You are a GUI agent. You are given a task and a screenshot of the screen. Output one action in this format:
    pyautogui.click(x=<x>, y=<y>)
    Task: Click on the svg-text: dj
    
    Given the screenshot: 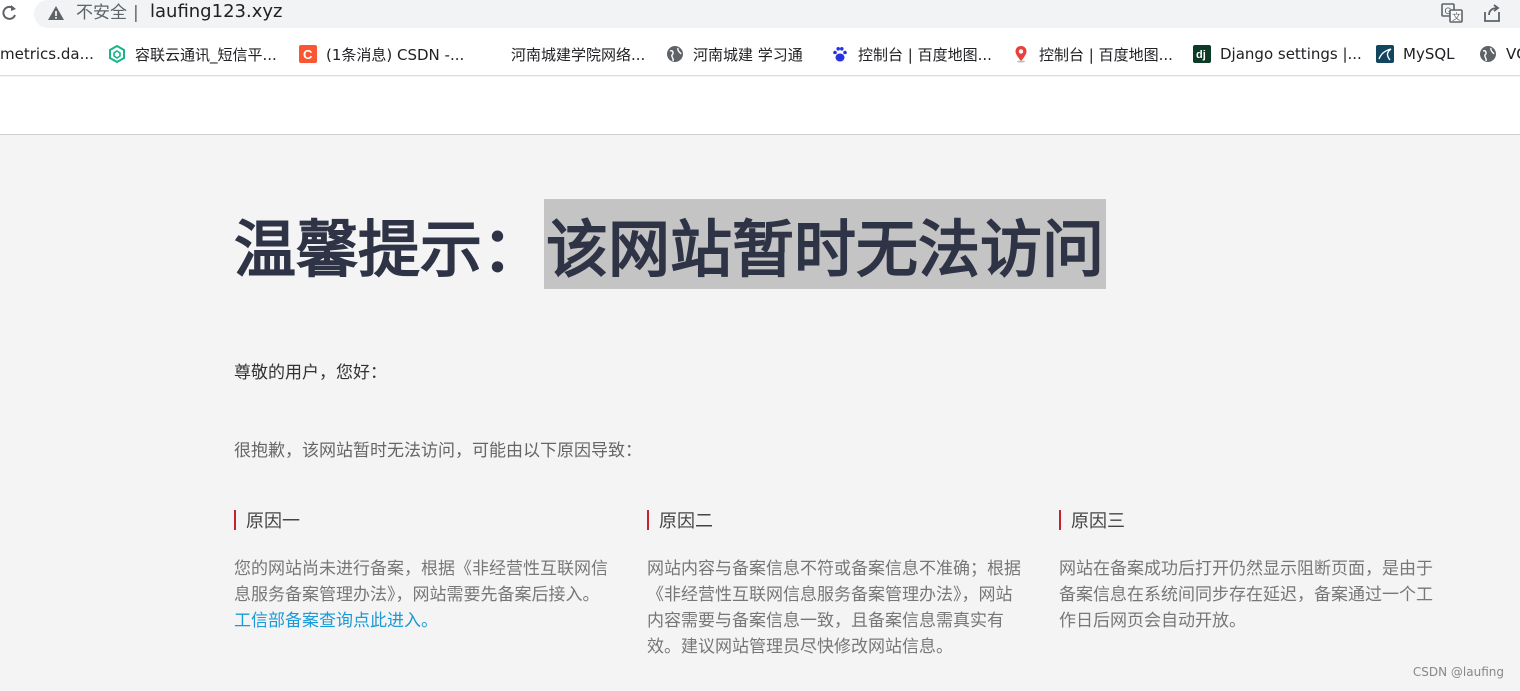 What is the action you would take?
    pyautogui.click(x=1201, y=55)
    